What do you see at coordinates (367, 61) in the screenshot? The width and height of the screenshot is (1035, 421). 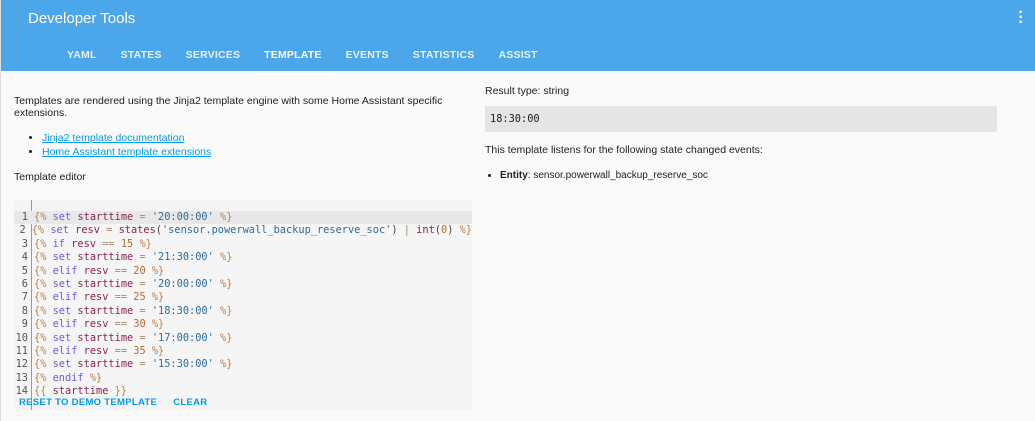 I see `tab-events: EVENTS` at bounding box center [367, 61].